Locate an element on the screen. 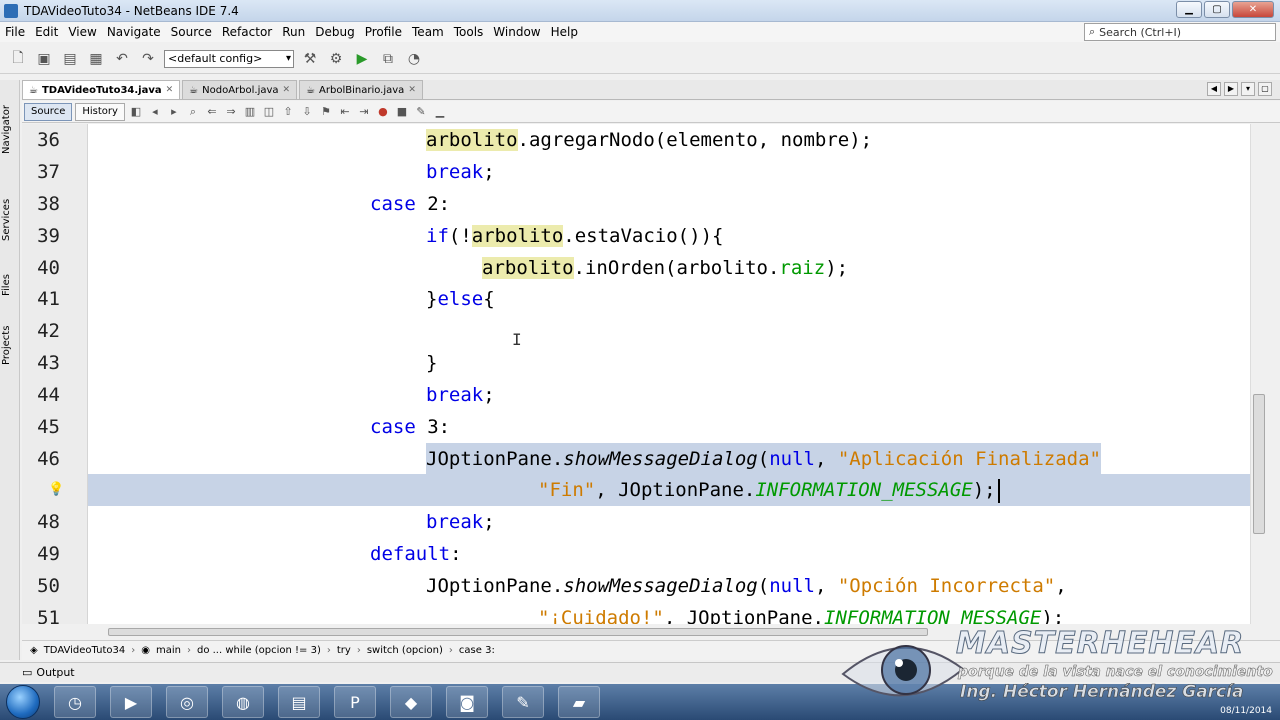  source-button: Source is located at coordinates (48, 111).